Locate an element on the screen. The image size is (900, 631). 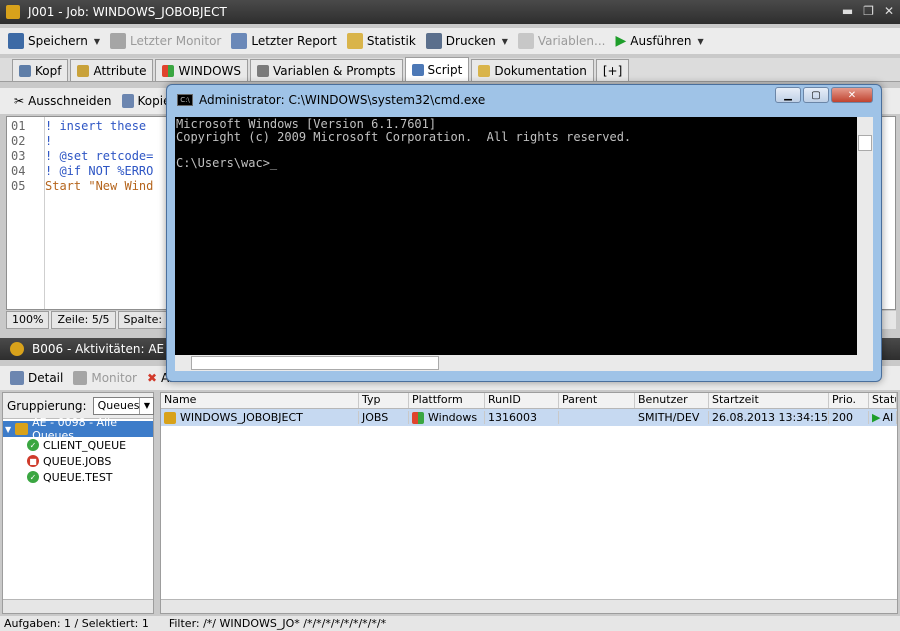
close-button: ✕ is located at coordinates (852, 95).